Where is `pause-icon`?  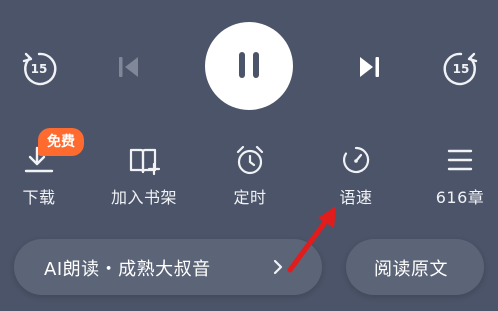 pause-icon is located at coordinates (242, 65).